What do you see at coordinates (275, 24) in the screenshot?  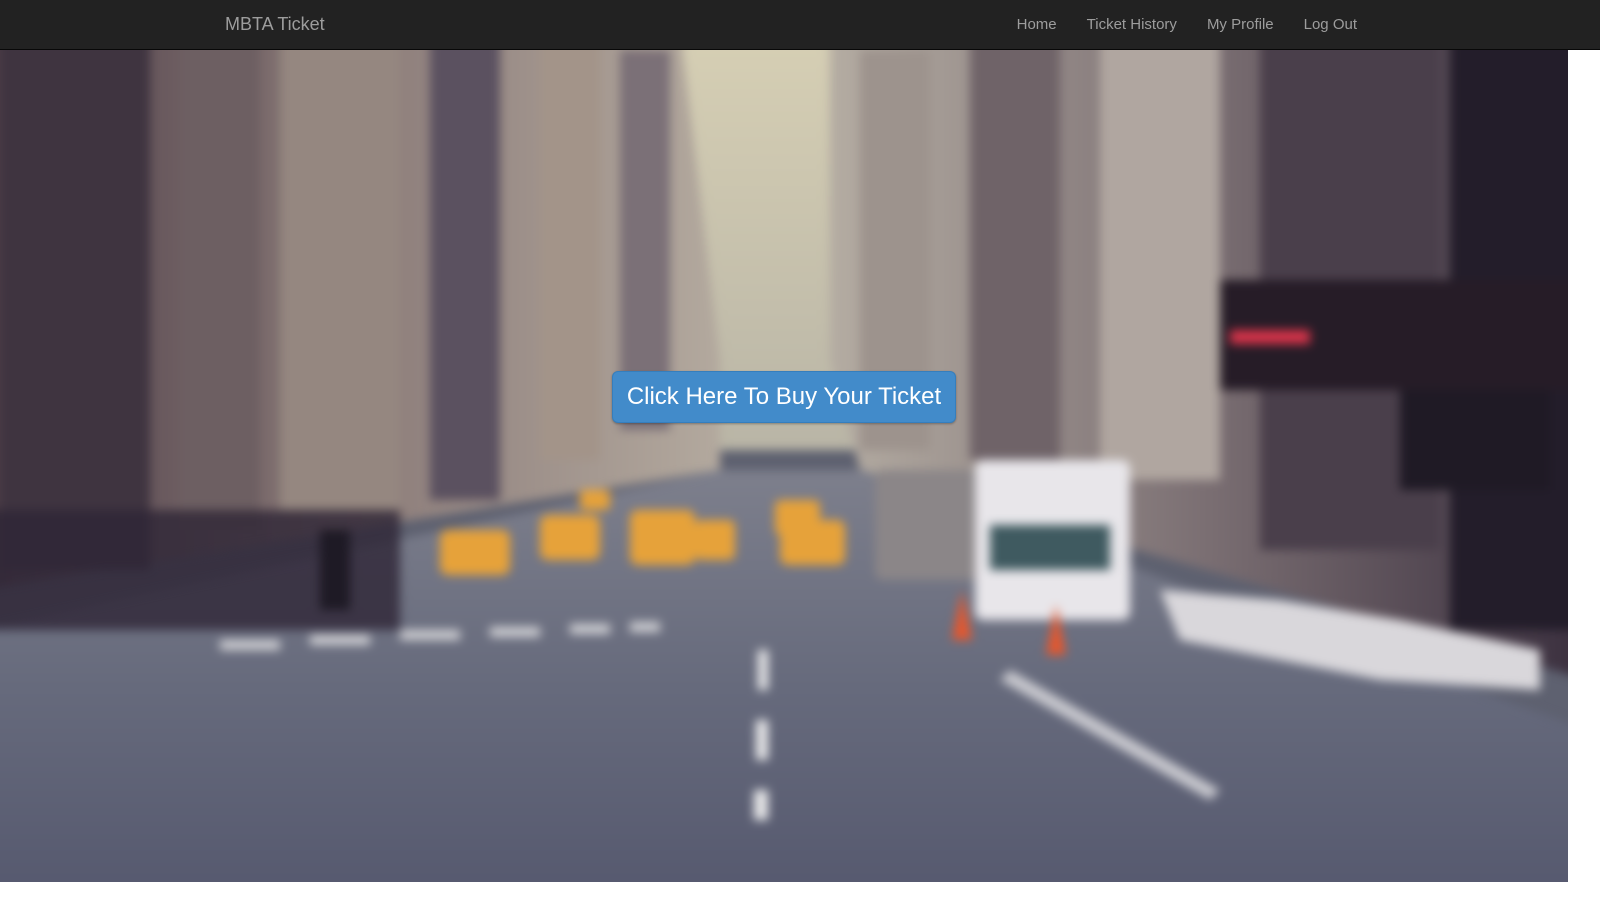 I see `brand-link: MBTA Ticket` at bounding box center [275, 24].